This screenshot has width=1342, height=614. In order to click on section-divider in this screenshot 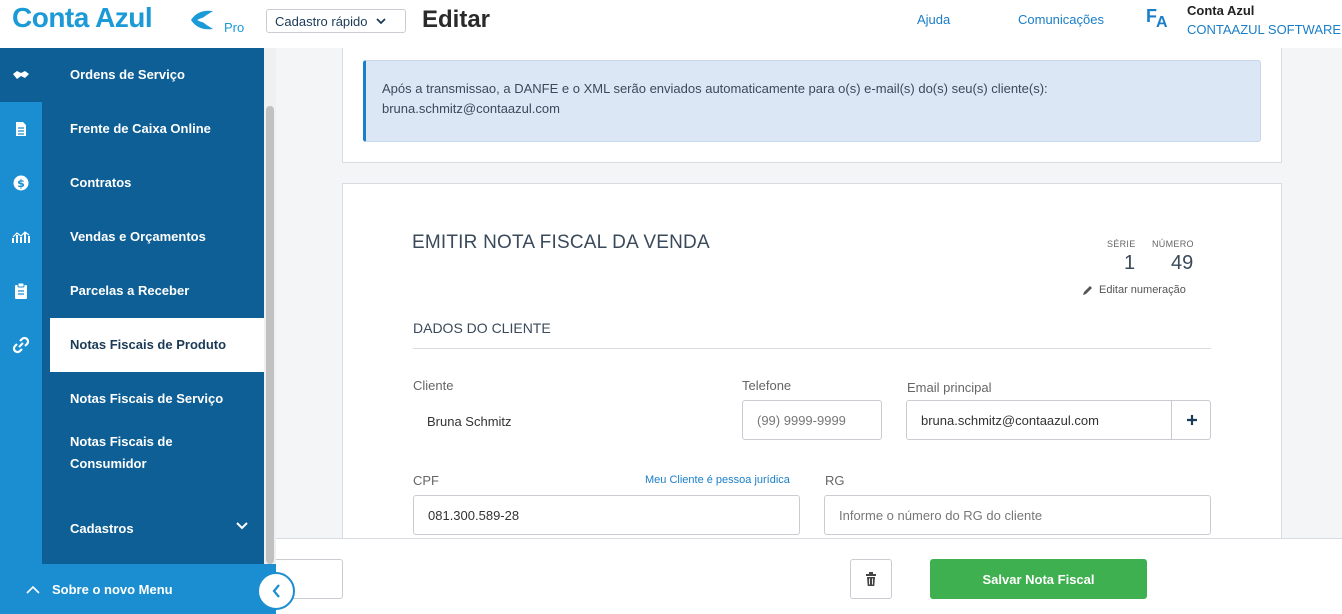, I will do `click(812, 348)`.